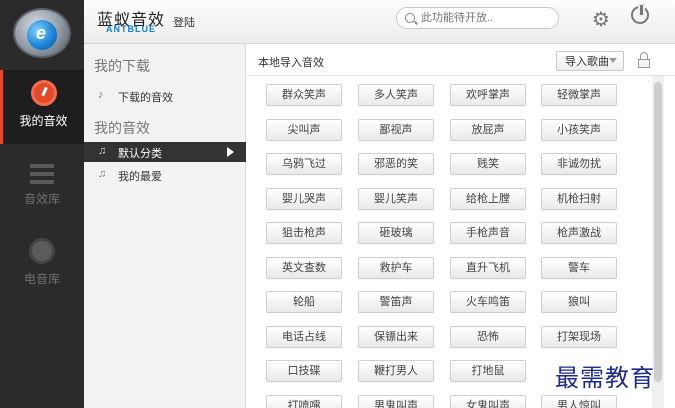 This screenshot has width=675, height=408. I want to click on rail-item-label: 电音库, so click(41, 279).